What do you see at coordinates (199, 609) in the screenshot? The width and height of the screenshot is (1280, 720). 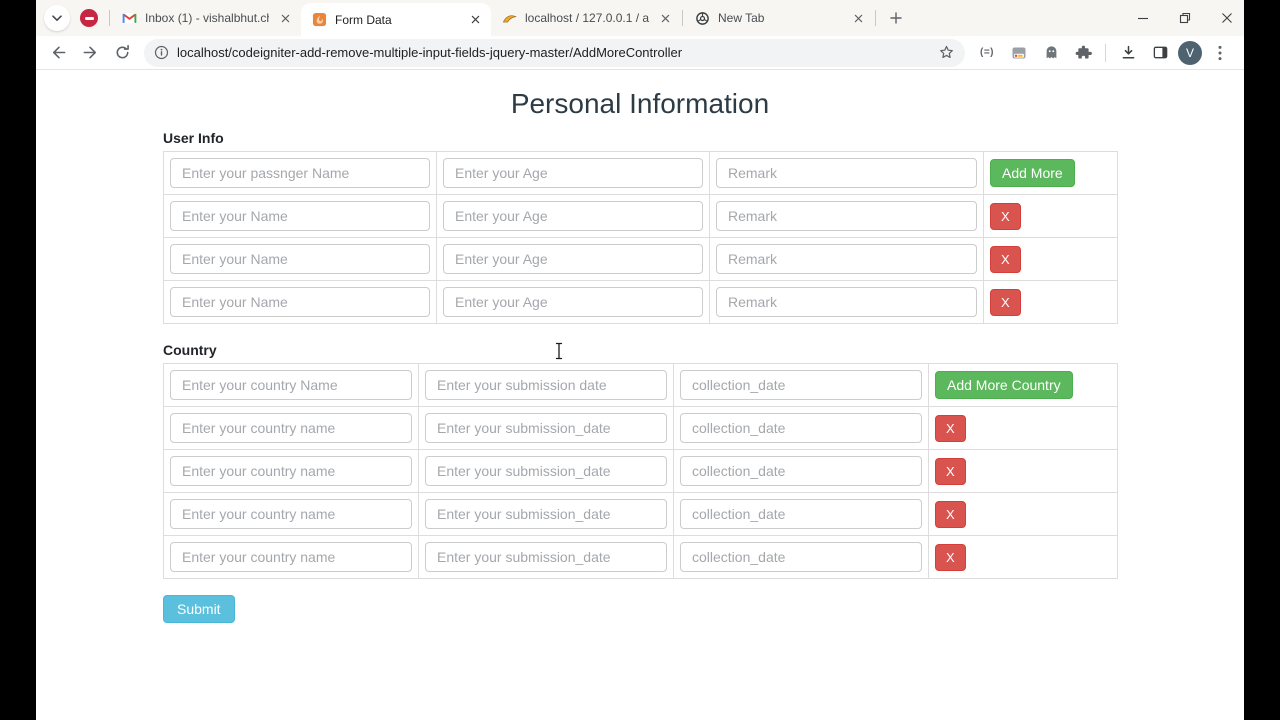 I see `submit-button: Submit` at bounding box center [199, 609].